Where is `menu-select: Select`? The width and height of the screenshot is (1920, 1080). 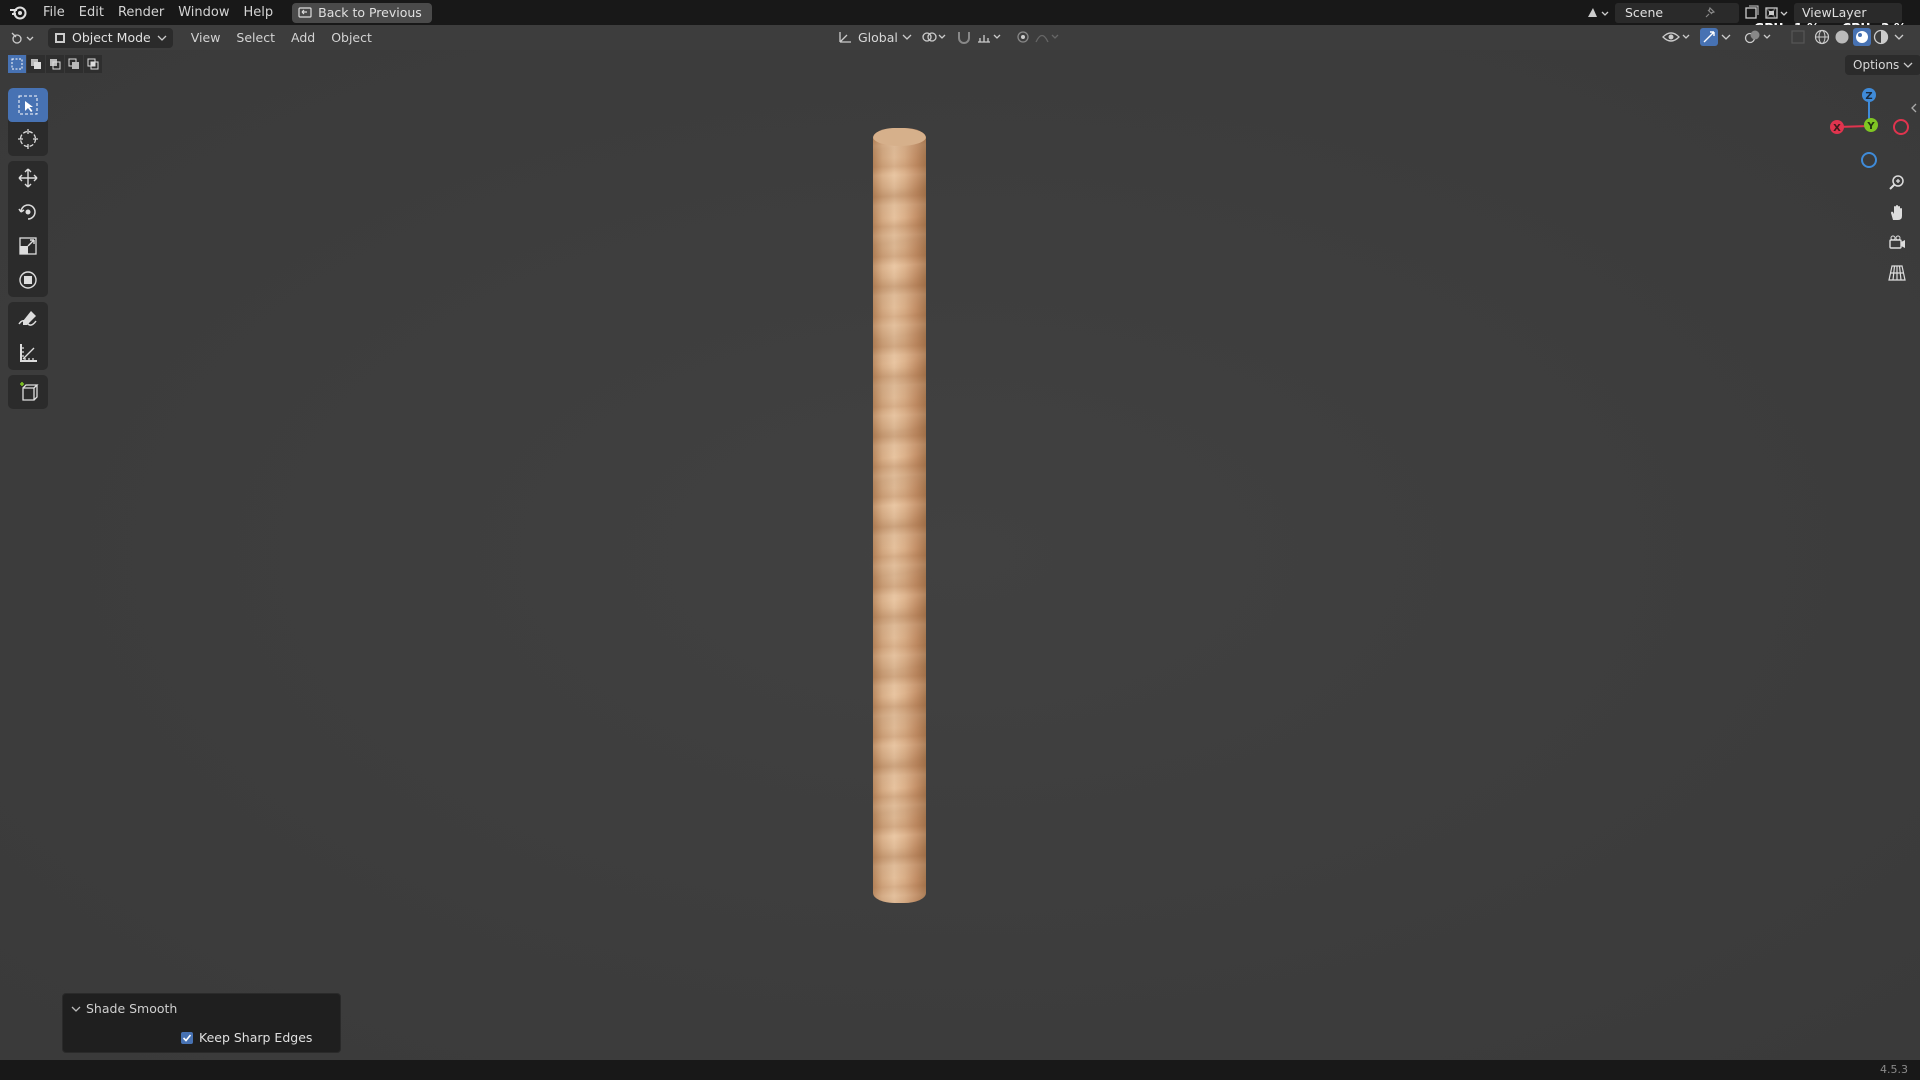 menu-select: Select is located at coordinates (255, 37).